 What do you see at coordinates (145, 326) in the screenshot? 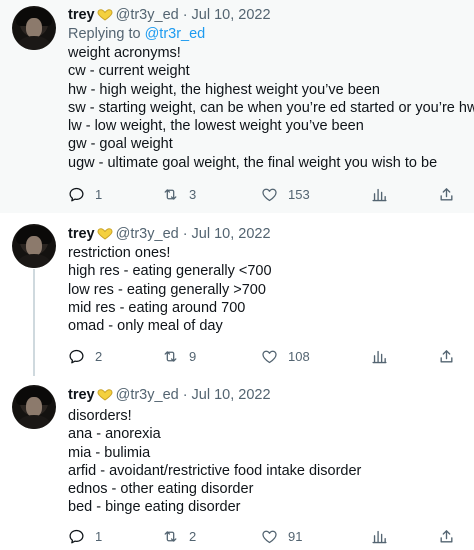
I see `tweet-text-line: omad - only meal of day` at bounding box center [145, 326].